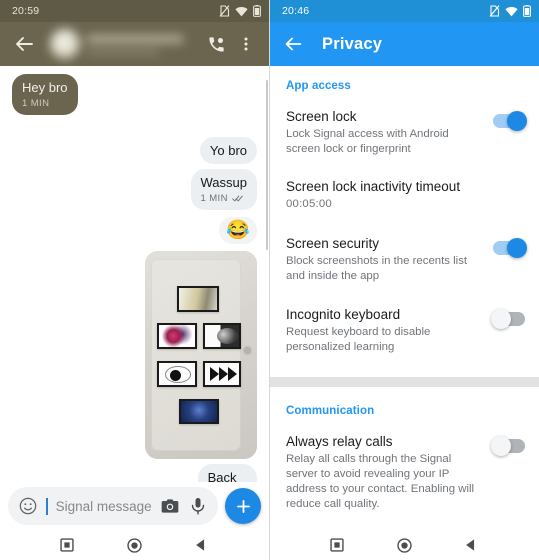  I want to click on door-knob-icon, so click(247, 350).